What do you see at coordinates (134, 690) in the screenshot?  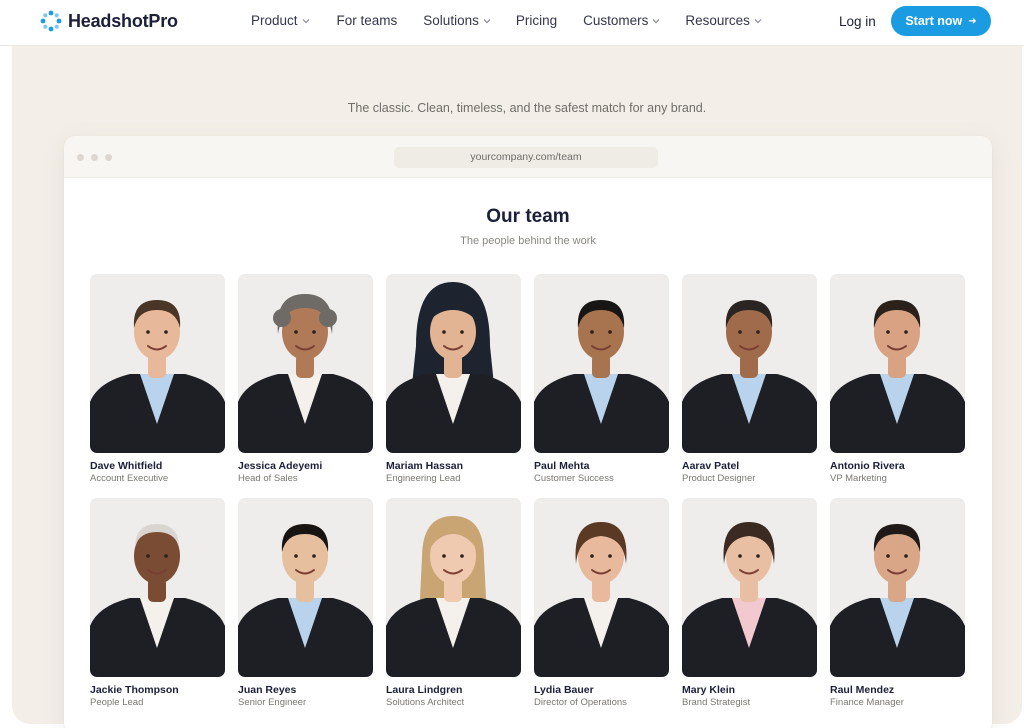 I see `member-name: Jackie Thompson` at bounding box center [134, 690].